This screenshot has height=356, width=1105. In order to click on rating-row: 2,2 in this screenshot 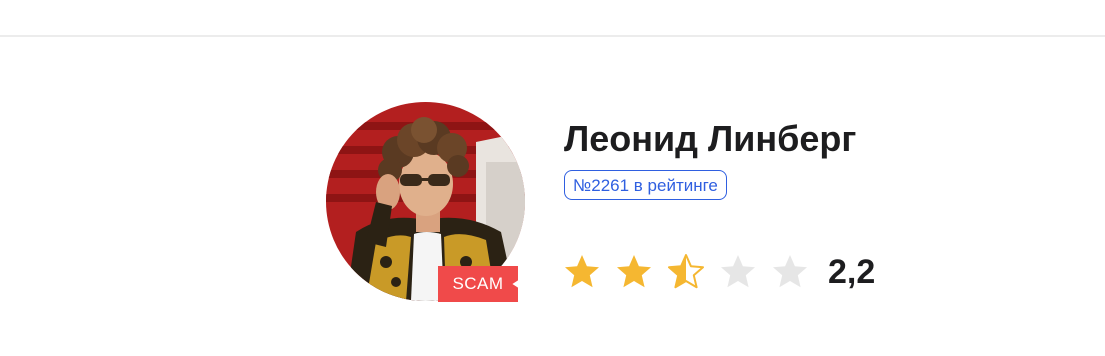, I will do `click(718, 272)`.